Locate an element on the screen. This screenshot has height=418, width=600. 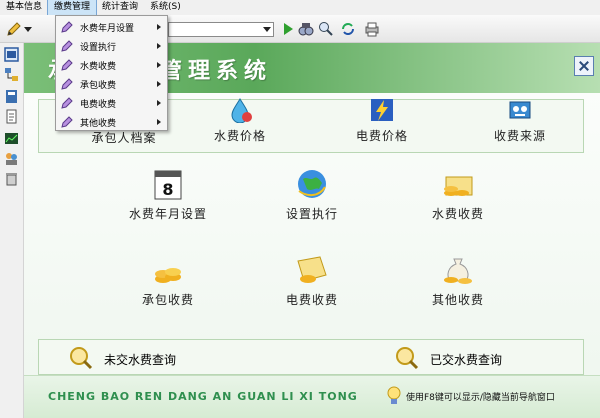
menu-payment-management: 缴费管理 is located at coordinates (72, 8).